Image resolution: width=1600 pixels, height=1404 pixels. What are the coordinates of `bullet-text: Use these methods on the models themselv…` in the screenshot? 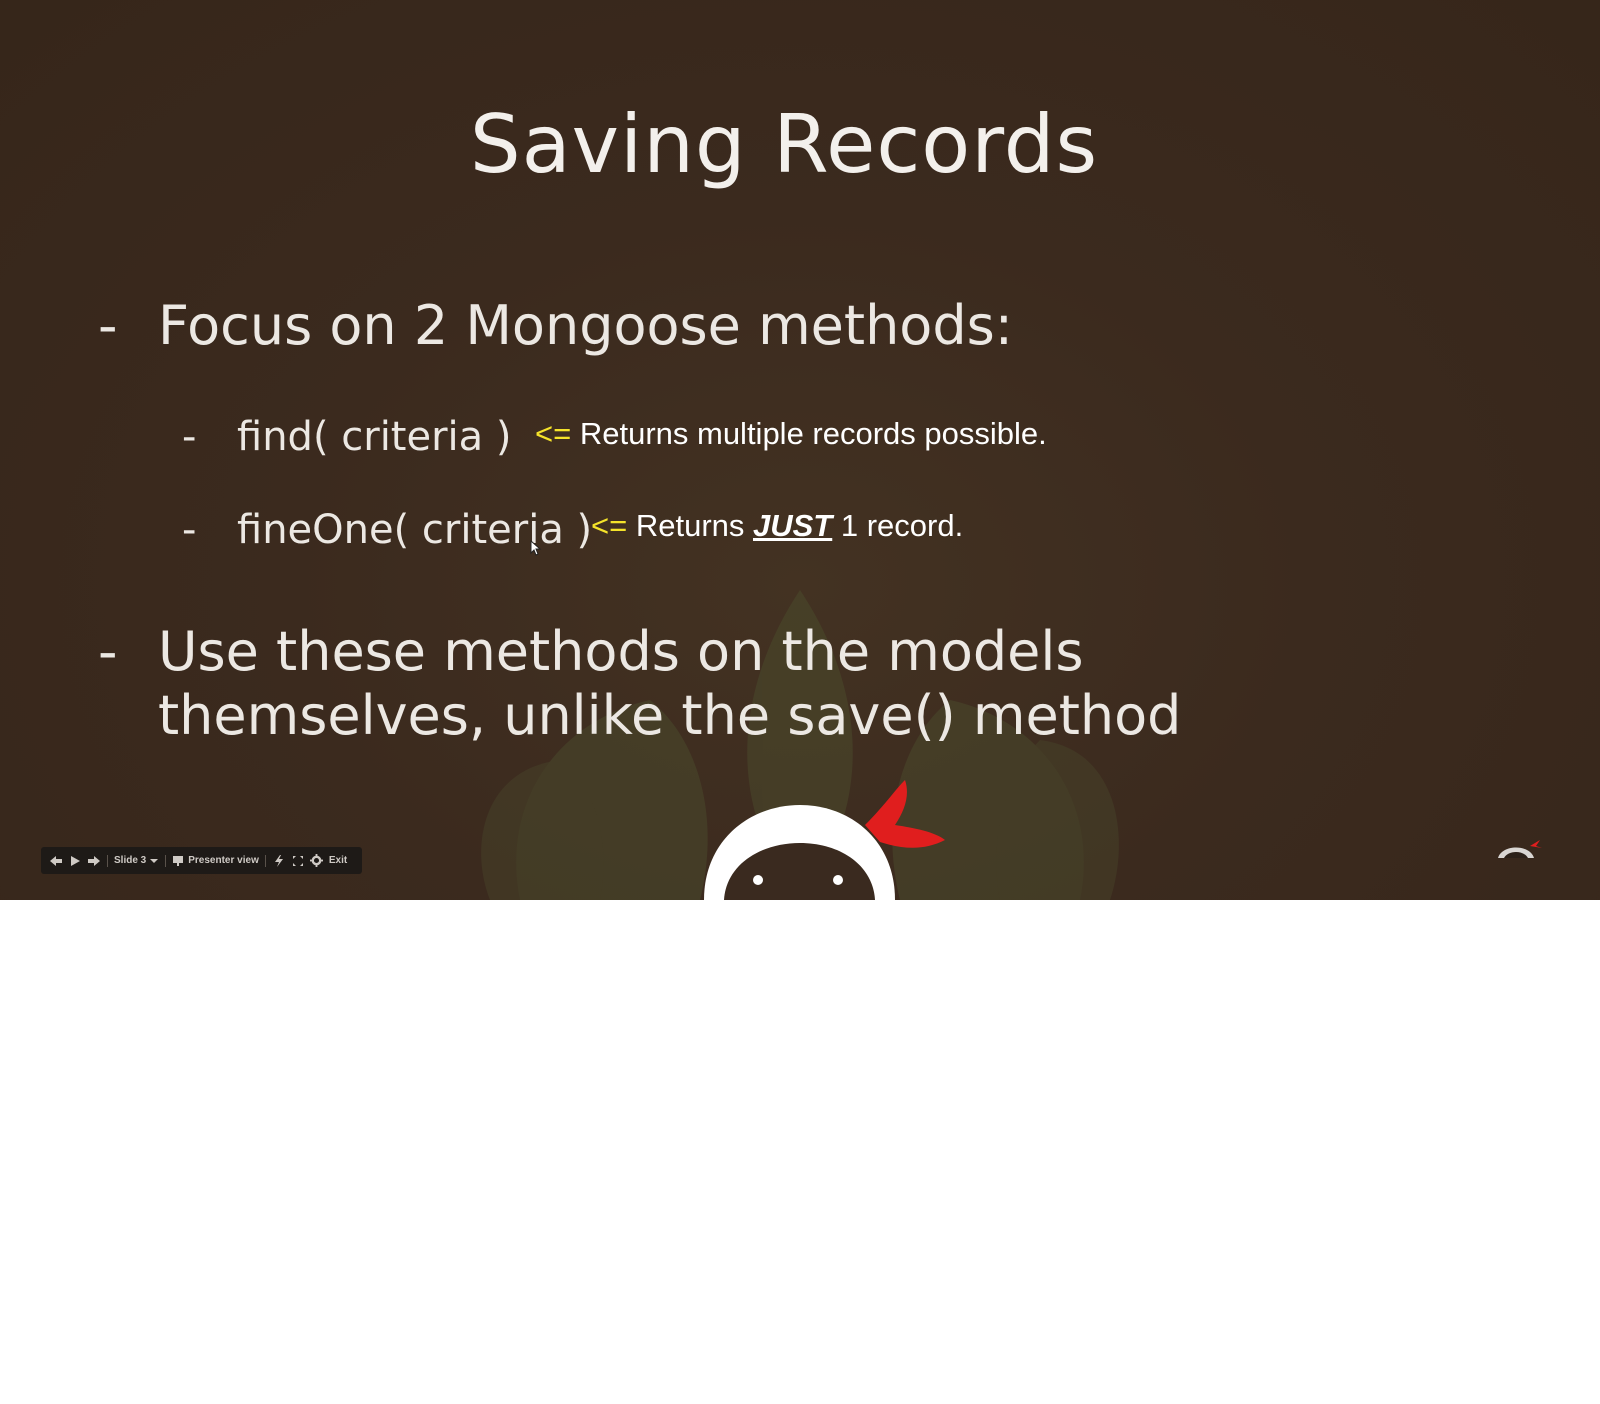 It's located at (670, 683).